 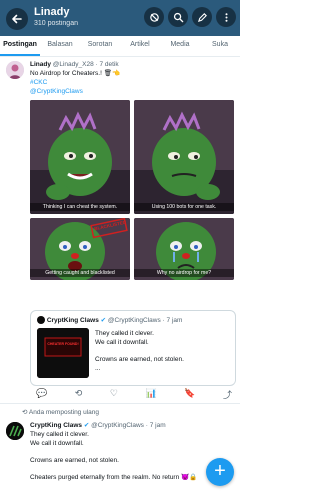 I want to click on post-actions: 💬 ⟲ ♡ 📊 🔖 ⤴, so click(x=134, y=394).